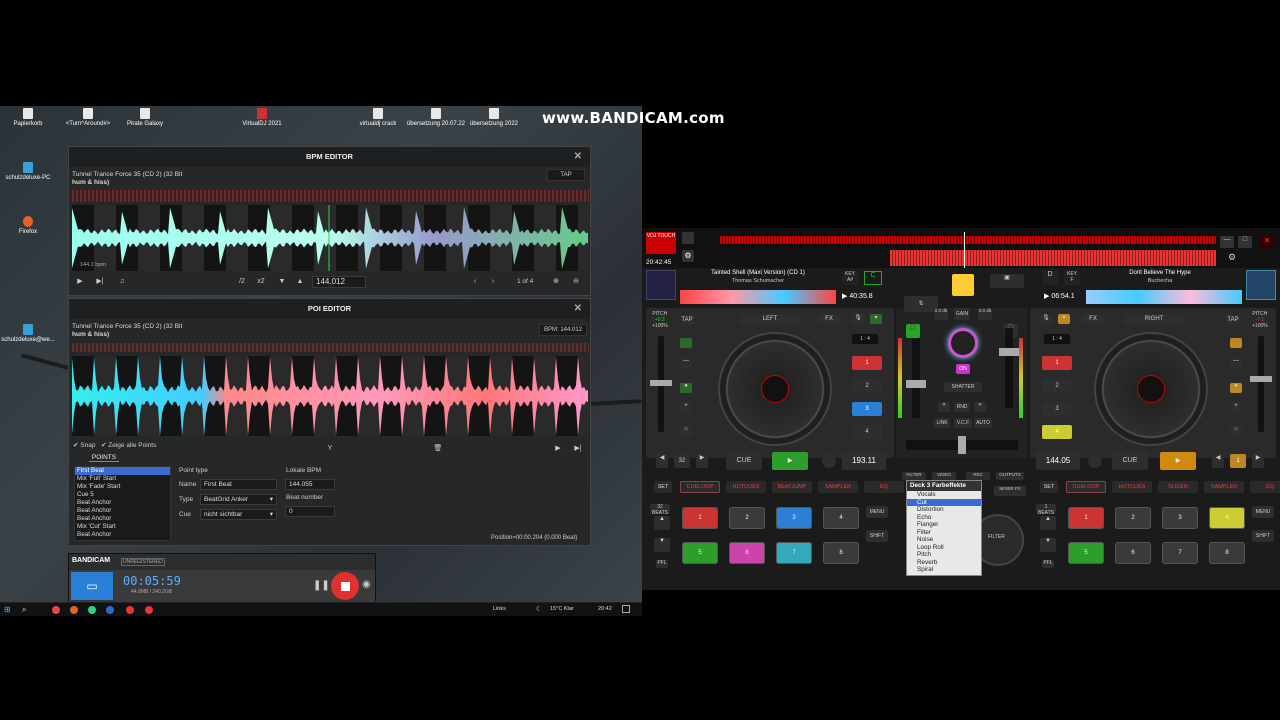 The height and width of the screenshot is (720, 1280). What do you see at coordinates (34, 225) in the screenshot?
I see `desktop-icon-firefox: Firefox` at bounding box center [34, 225].